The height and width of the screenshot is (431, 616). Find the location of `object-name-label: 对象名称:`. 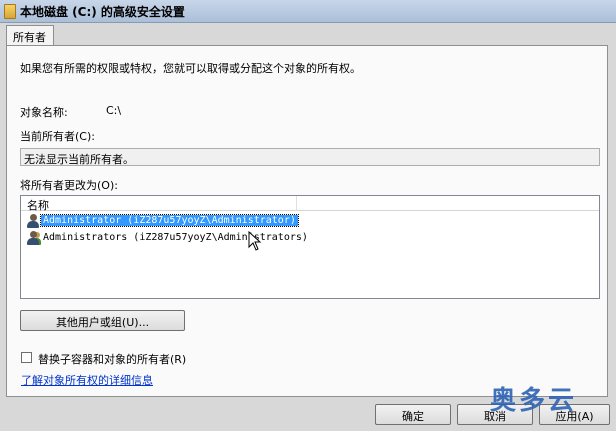

object-name-label: 对象名称: is located at coordinates (44, 112).